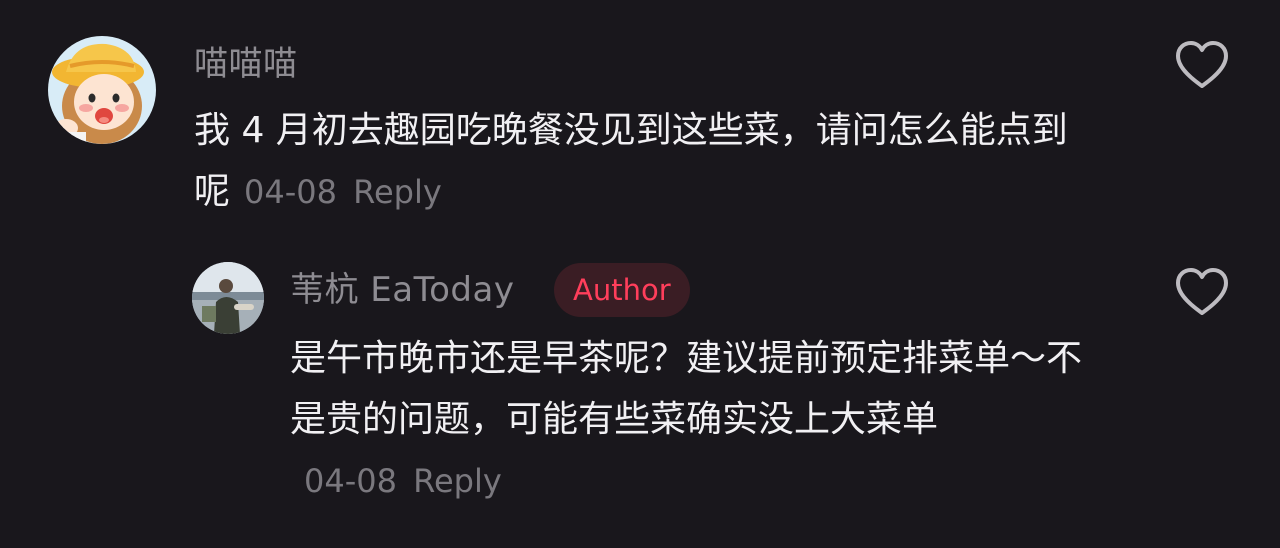  Describe the element at coordinates (246, 64) in the screenshot. I see `username: 喵喵喵` at that location.